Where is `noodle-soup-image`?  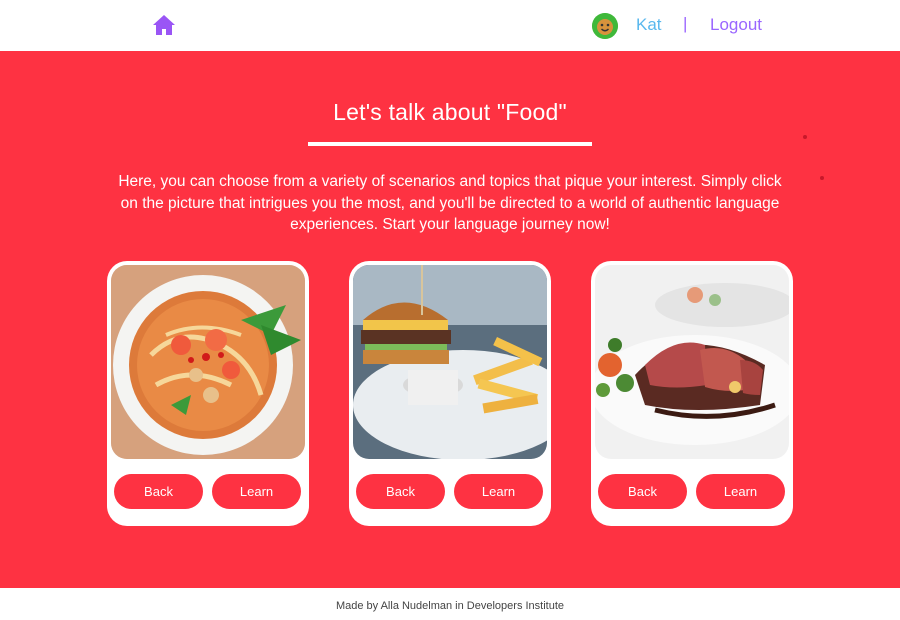
noodle-soup-image is located at coordinates (208, 362).